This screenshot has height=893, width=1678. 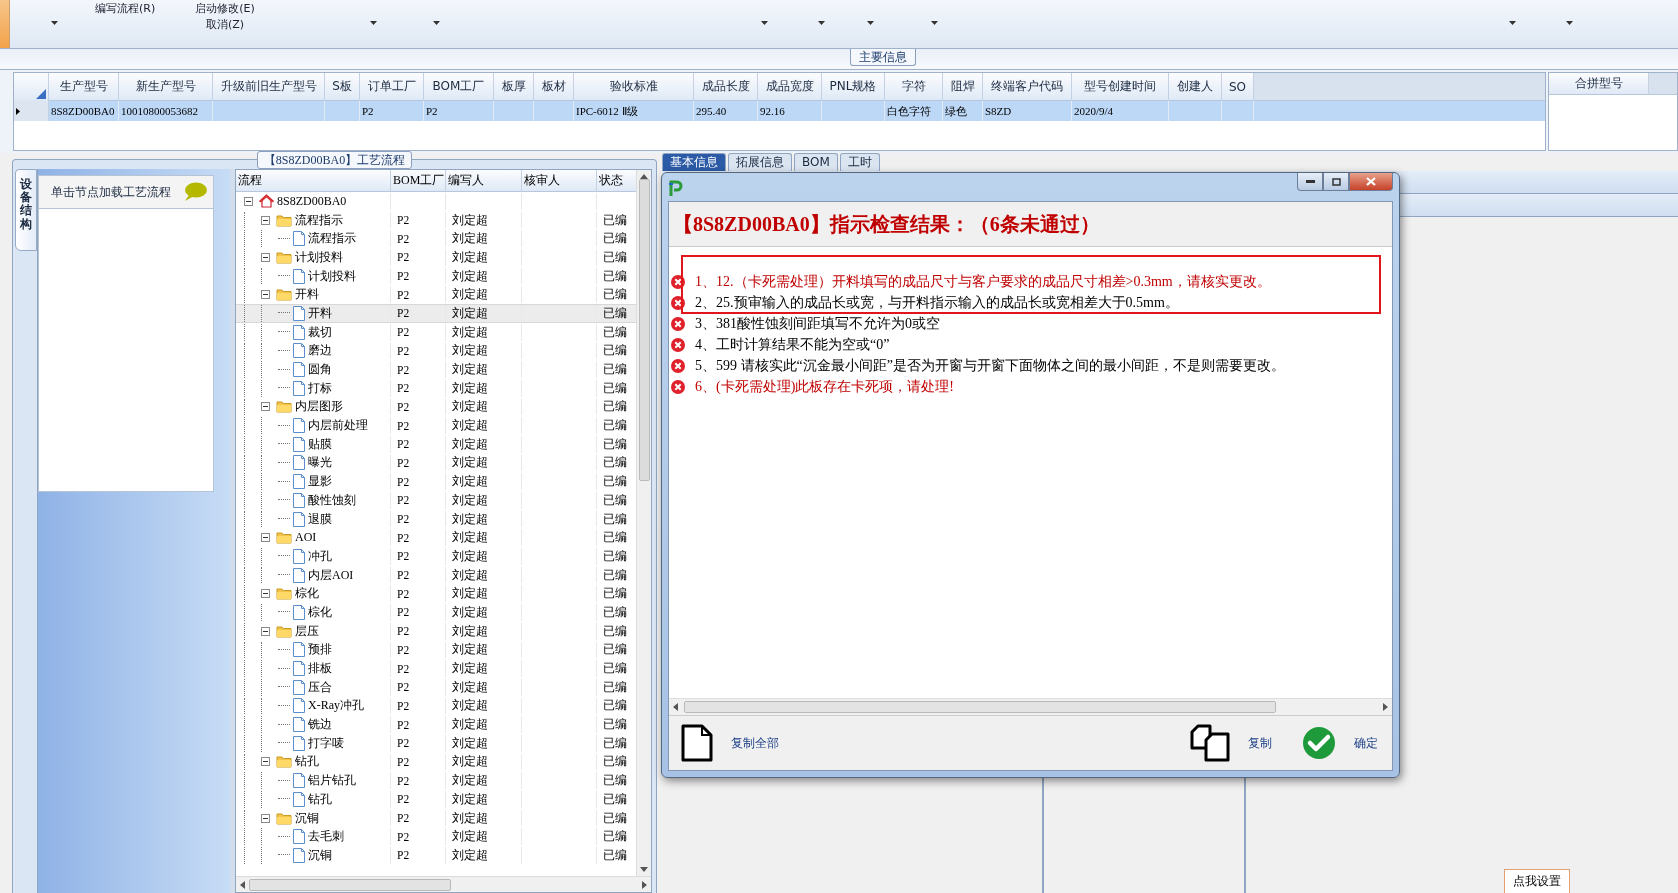 I want to click on column-header: 升级前旧生产型号, so click(x=269, y=87).